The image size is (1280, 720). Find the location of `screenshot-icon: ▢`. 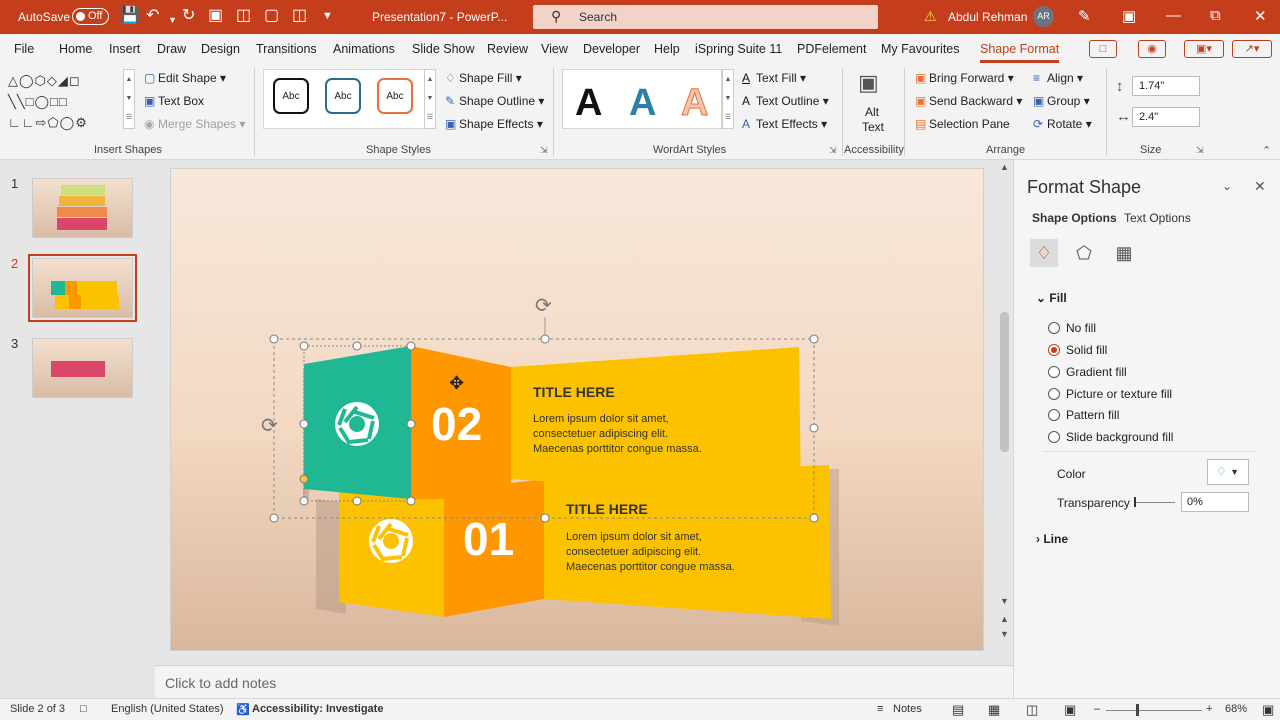

screenshot-icon: ▢ is located at coordinates (271, 16).